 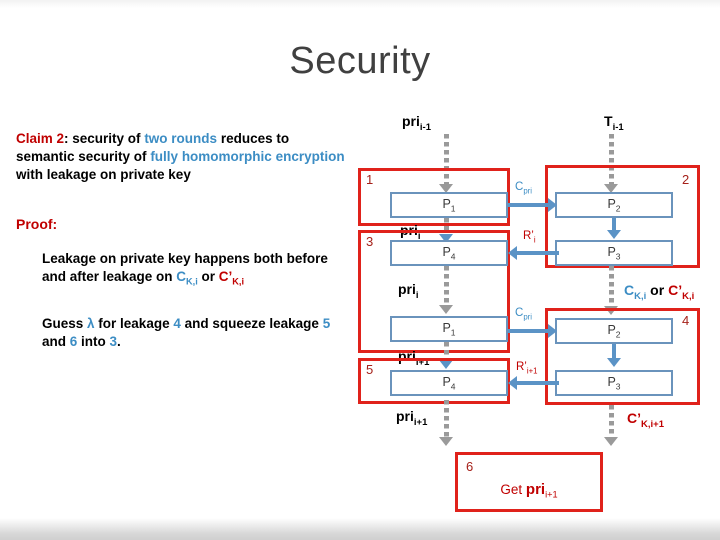 What do you see at coordinates (614, 331) in the screenshot?
I see `party-box-p2-bottom: P2` at bounding box center [614, 331].